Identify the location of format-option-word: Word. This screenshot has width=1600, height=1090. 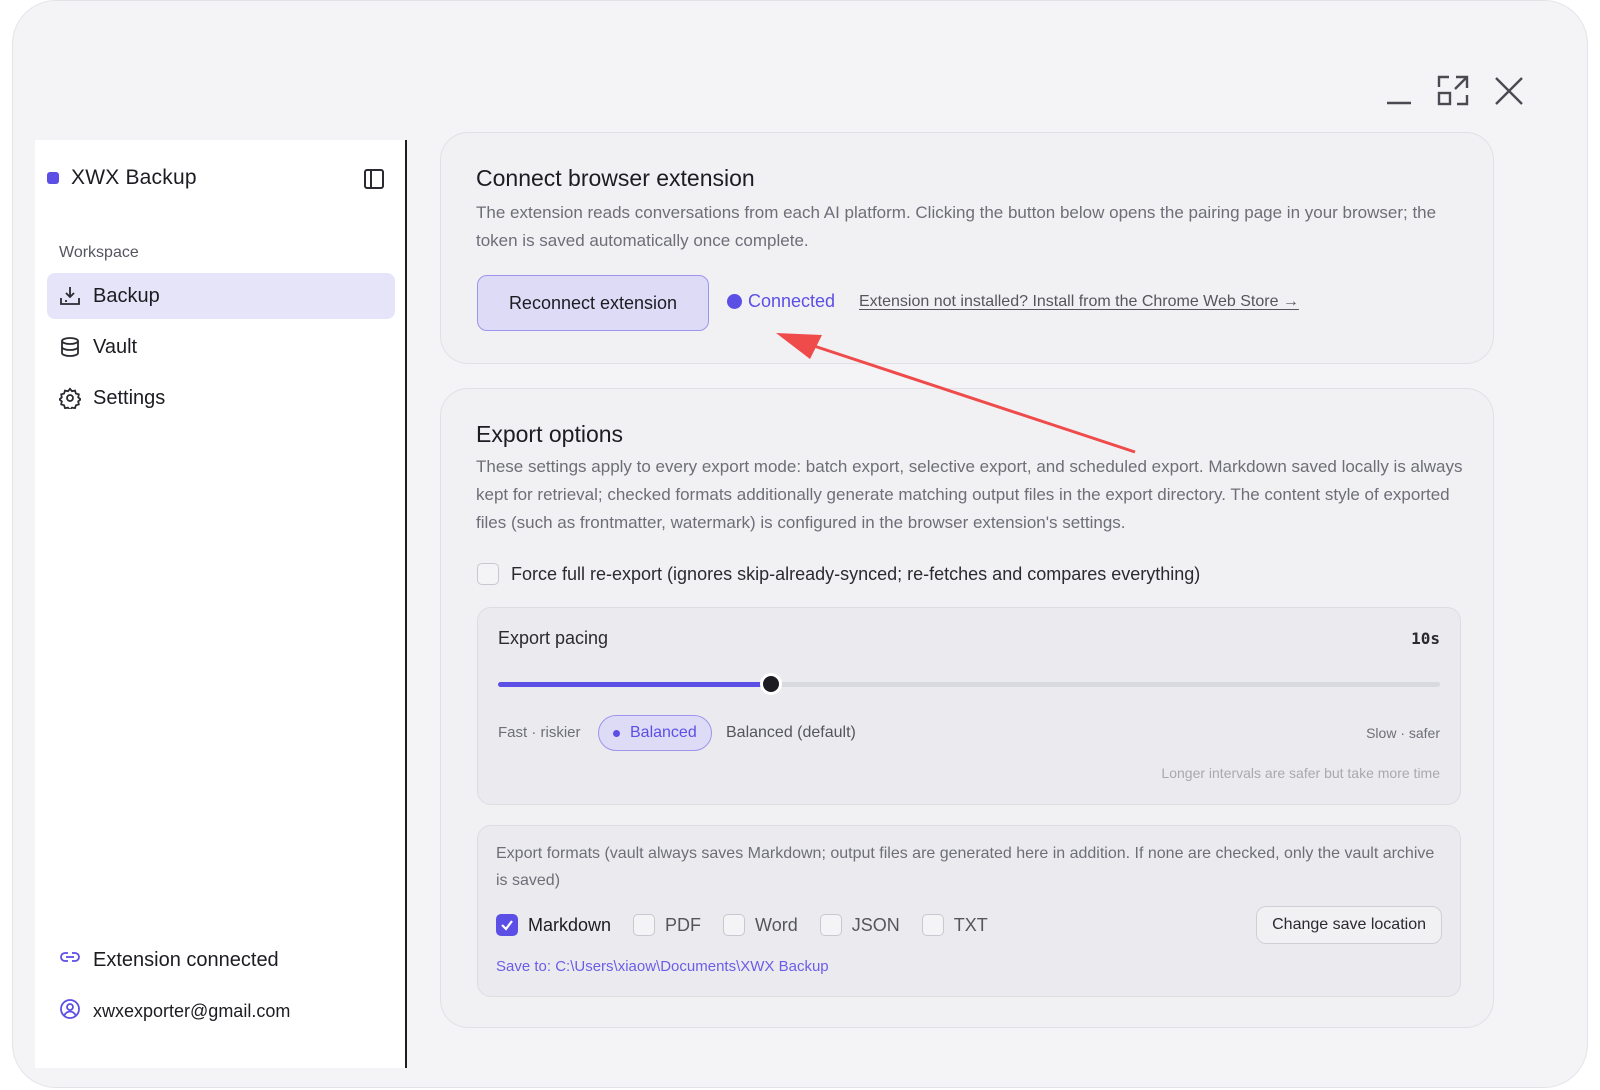
(760, 925).